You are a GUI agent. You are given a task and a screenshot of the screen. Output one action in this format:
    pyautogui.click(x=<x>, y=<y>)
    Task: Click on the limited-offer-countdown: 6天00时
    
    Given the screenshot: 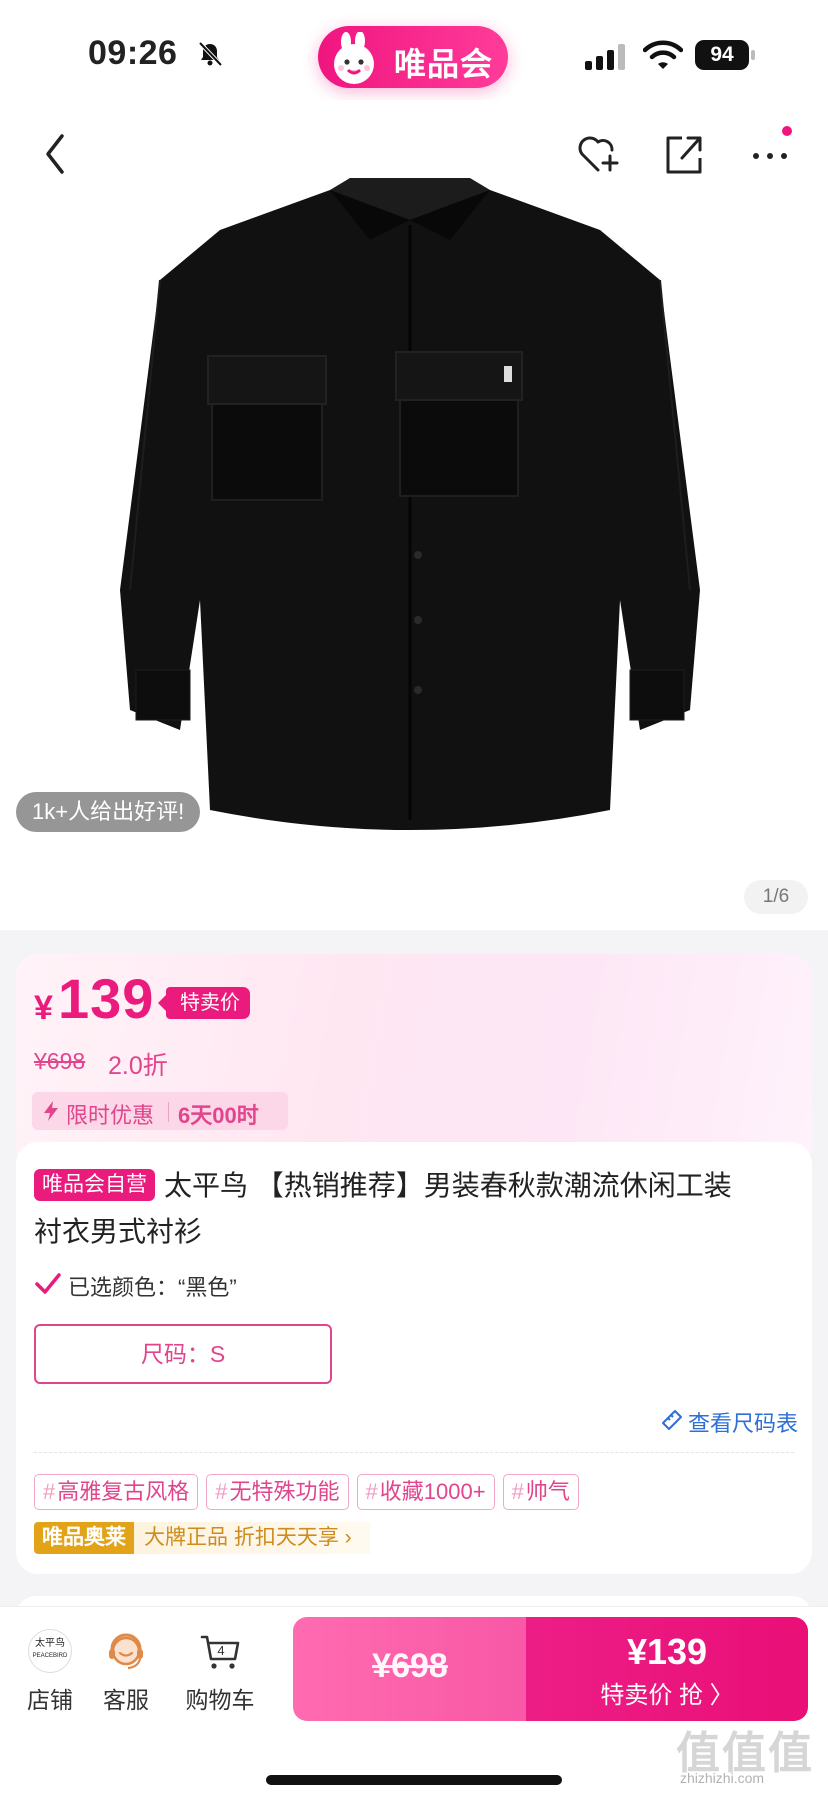 What is the action you would take?
    pyautogui.click(x=218, y=1115)
    